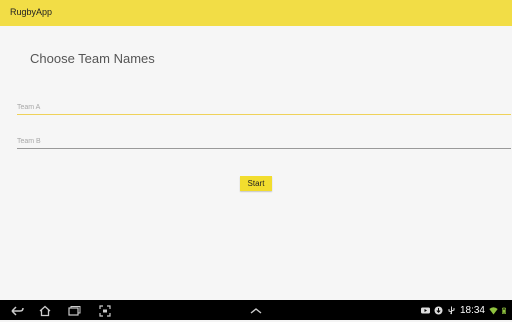 The width and height of the screenshot is (512, 322). Describe the element at coordinates (264, 141) in the screenshot. I see `team-b-input` at that location.